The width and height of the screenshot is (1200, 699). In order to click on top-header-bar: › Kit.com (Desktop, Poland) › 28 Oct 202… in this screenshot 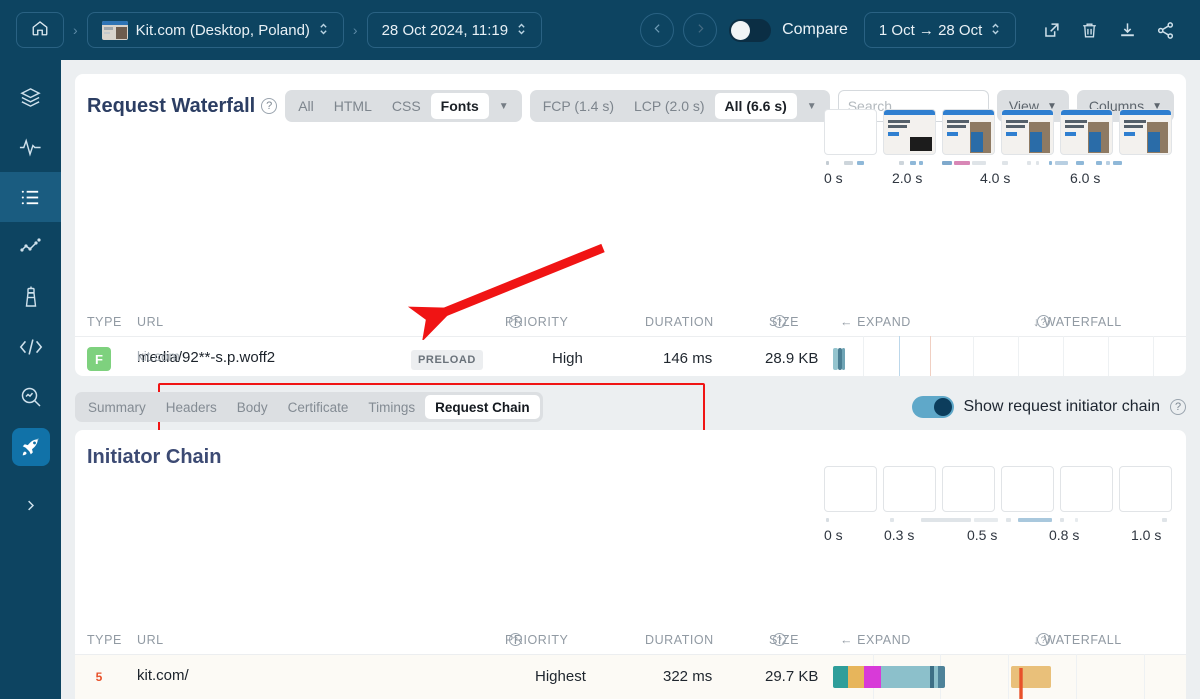, I will do `click(600, 30)`.